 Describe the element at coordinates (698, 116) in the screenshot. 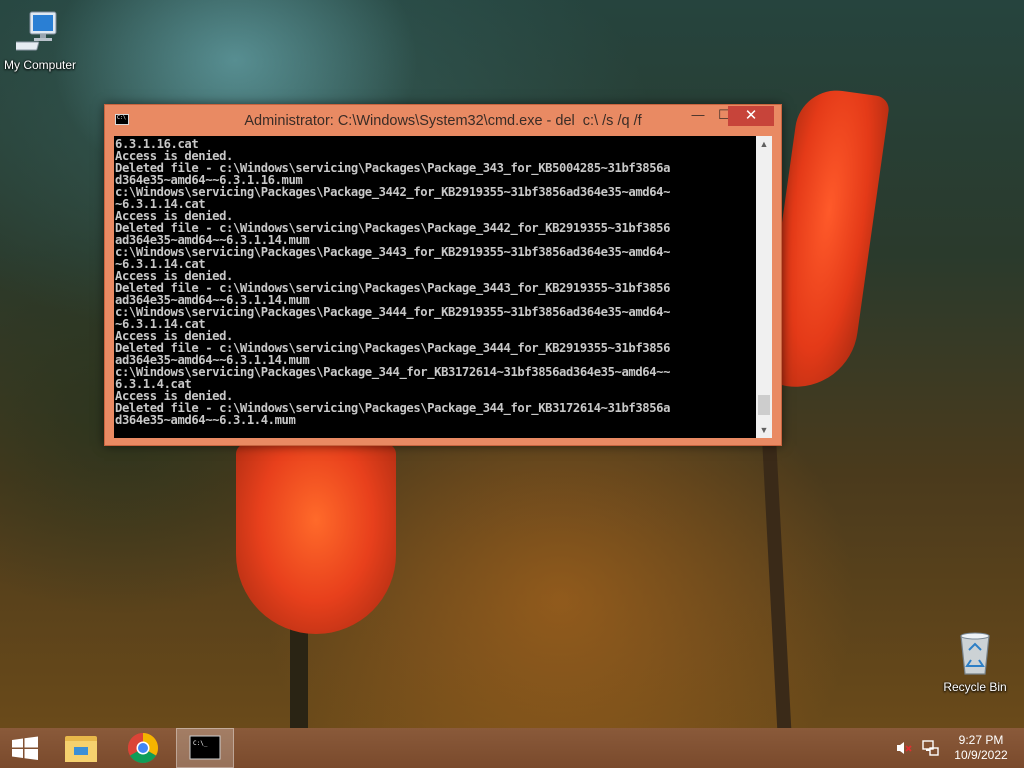

I see `minimize-button: —` at that location.